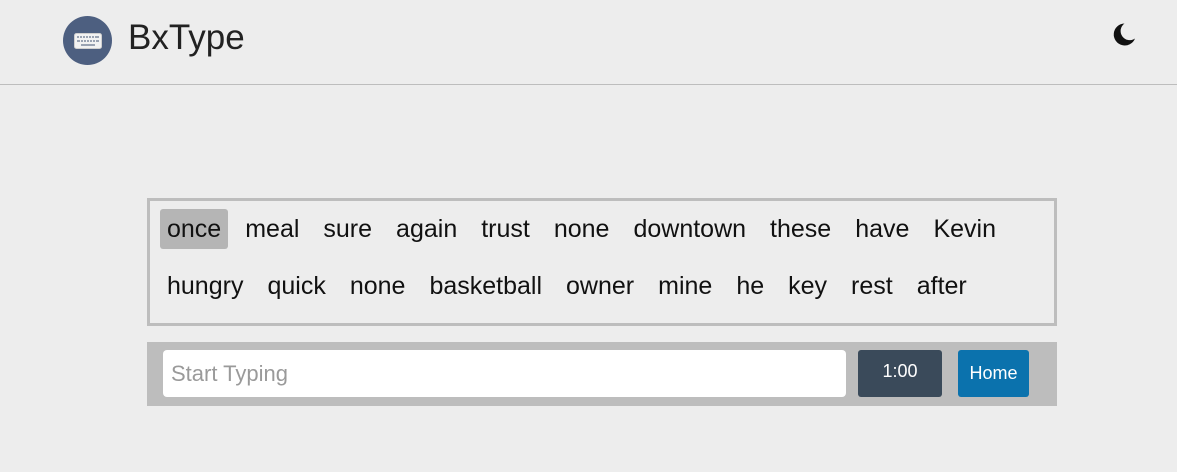  What do you see at coordinates (964, 229) in the screenshot?
I see `word: Kevin` at bounding box center [964, 229].